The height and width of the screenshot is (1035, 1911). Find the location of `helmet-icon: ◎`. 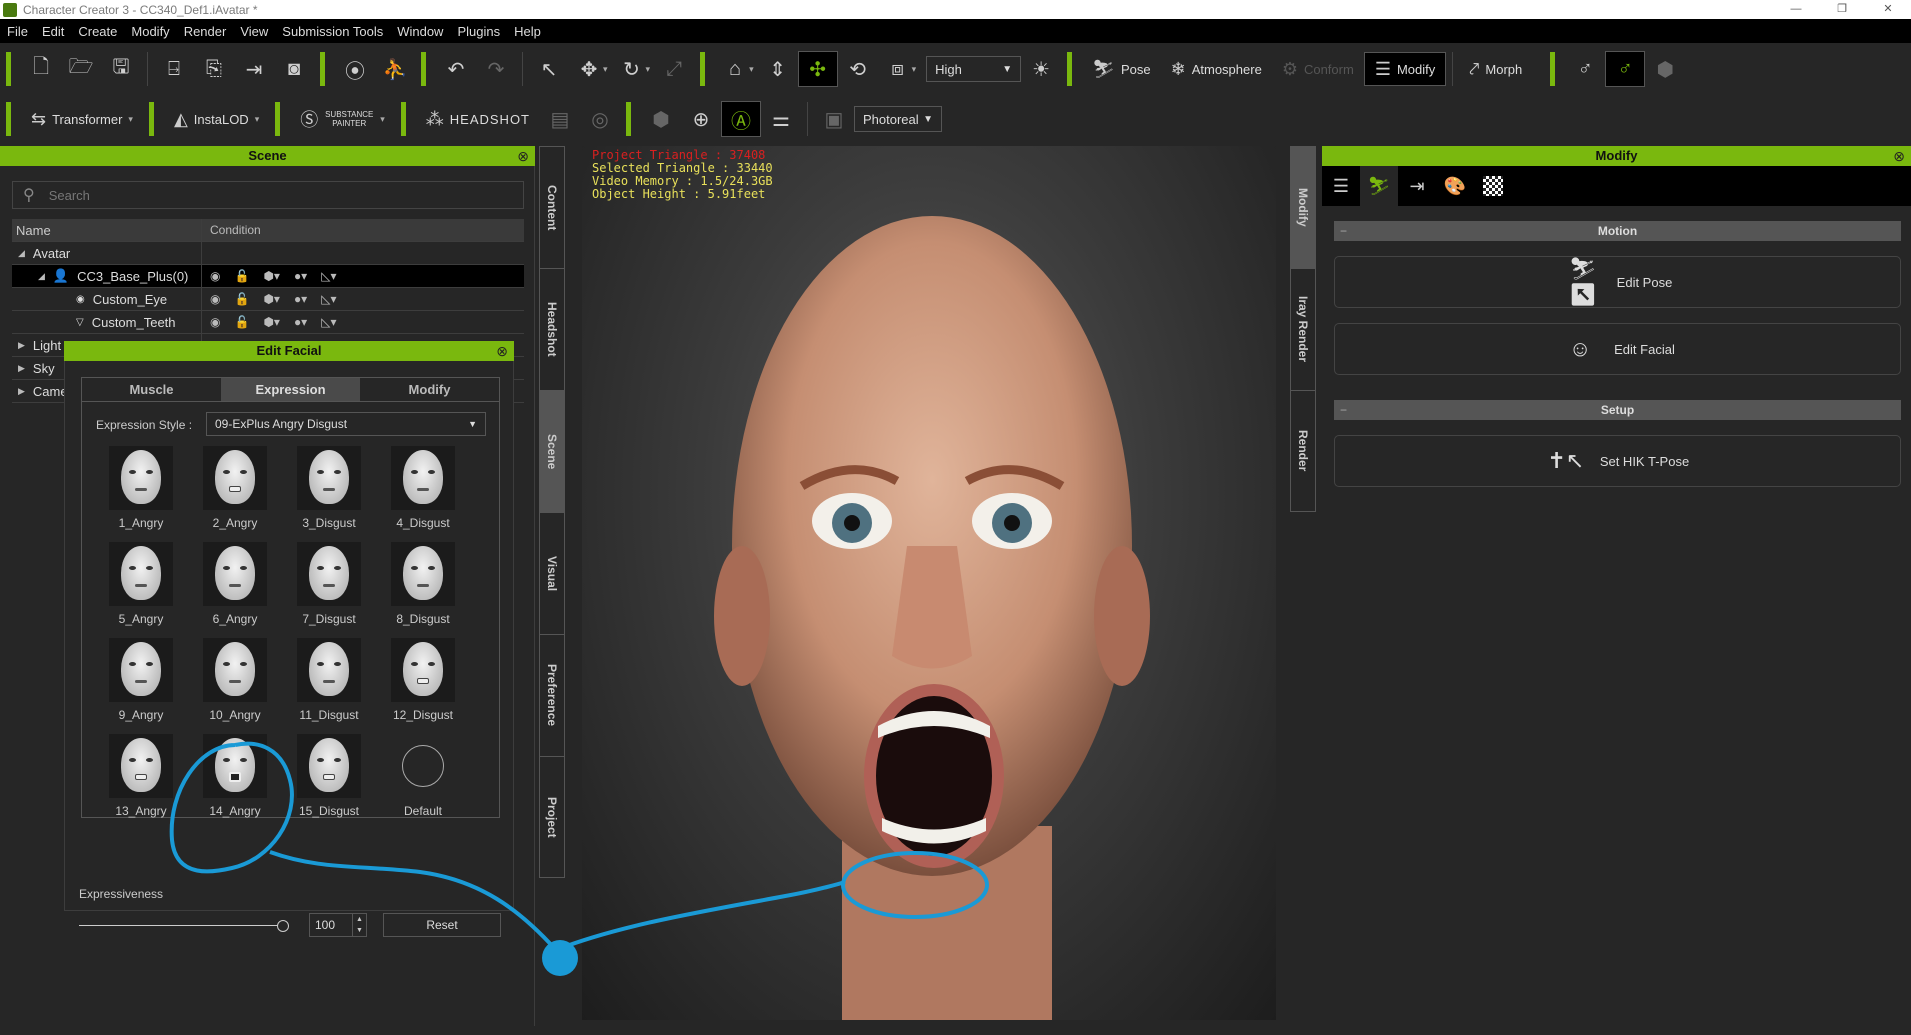

helmet-icon: ◎ is located at coordinates (600, 119).